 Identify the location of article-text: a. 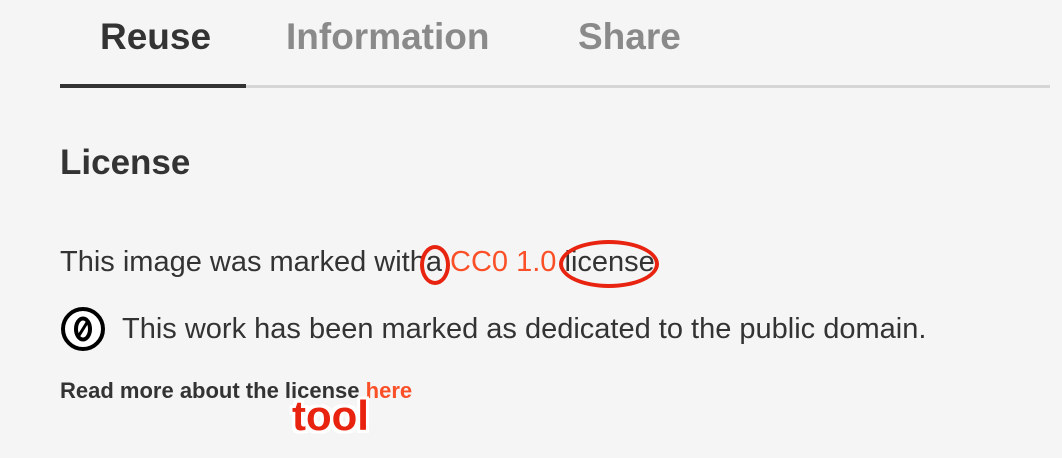
(433, 262).